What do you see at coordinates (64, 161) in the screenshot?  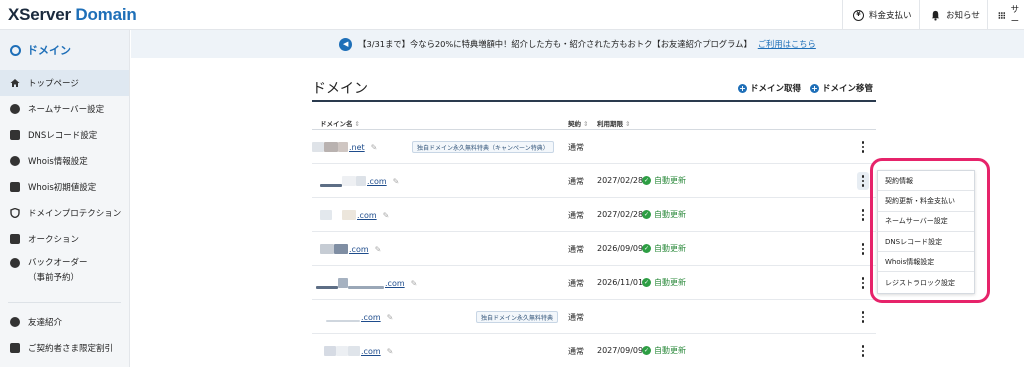 I see `sidebar-item-whois: Whois情報設定` at bounding box center [64, 161].